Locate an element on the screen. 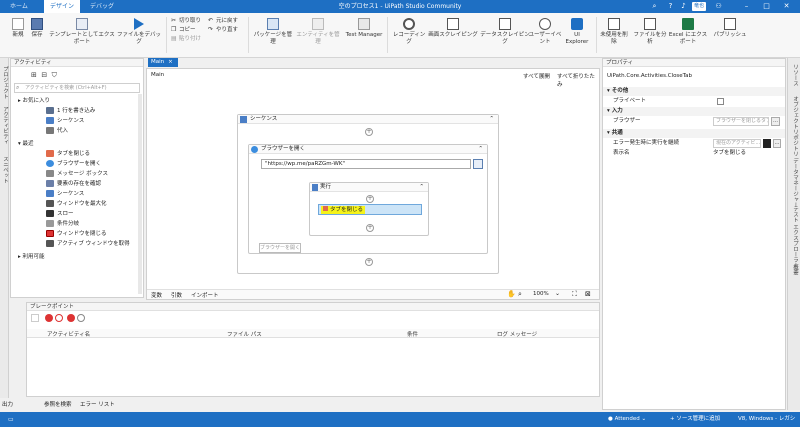 This screenshot has height=427, width=800. redo-button: ↷ やり直す is located at coordinates (223, 30).